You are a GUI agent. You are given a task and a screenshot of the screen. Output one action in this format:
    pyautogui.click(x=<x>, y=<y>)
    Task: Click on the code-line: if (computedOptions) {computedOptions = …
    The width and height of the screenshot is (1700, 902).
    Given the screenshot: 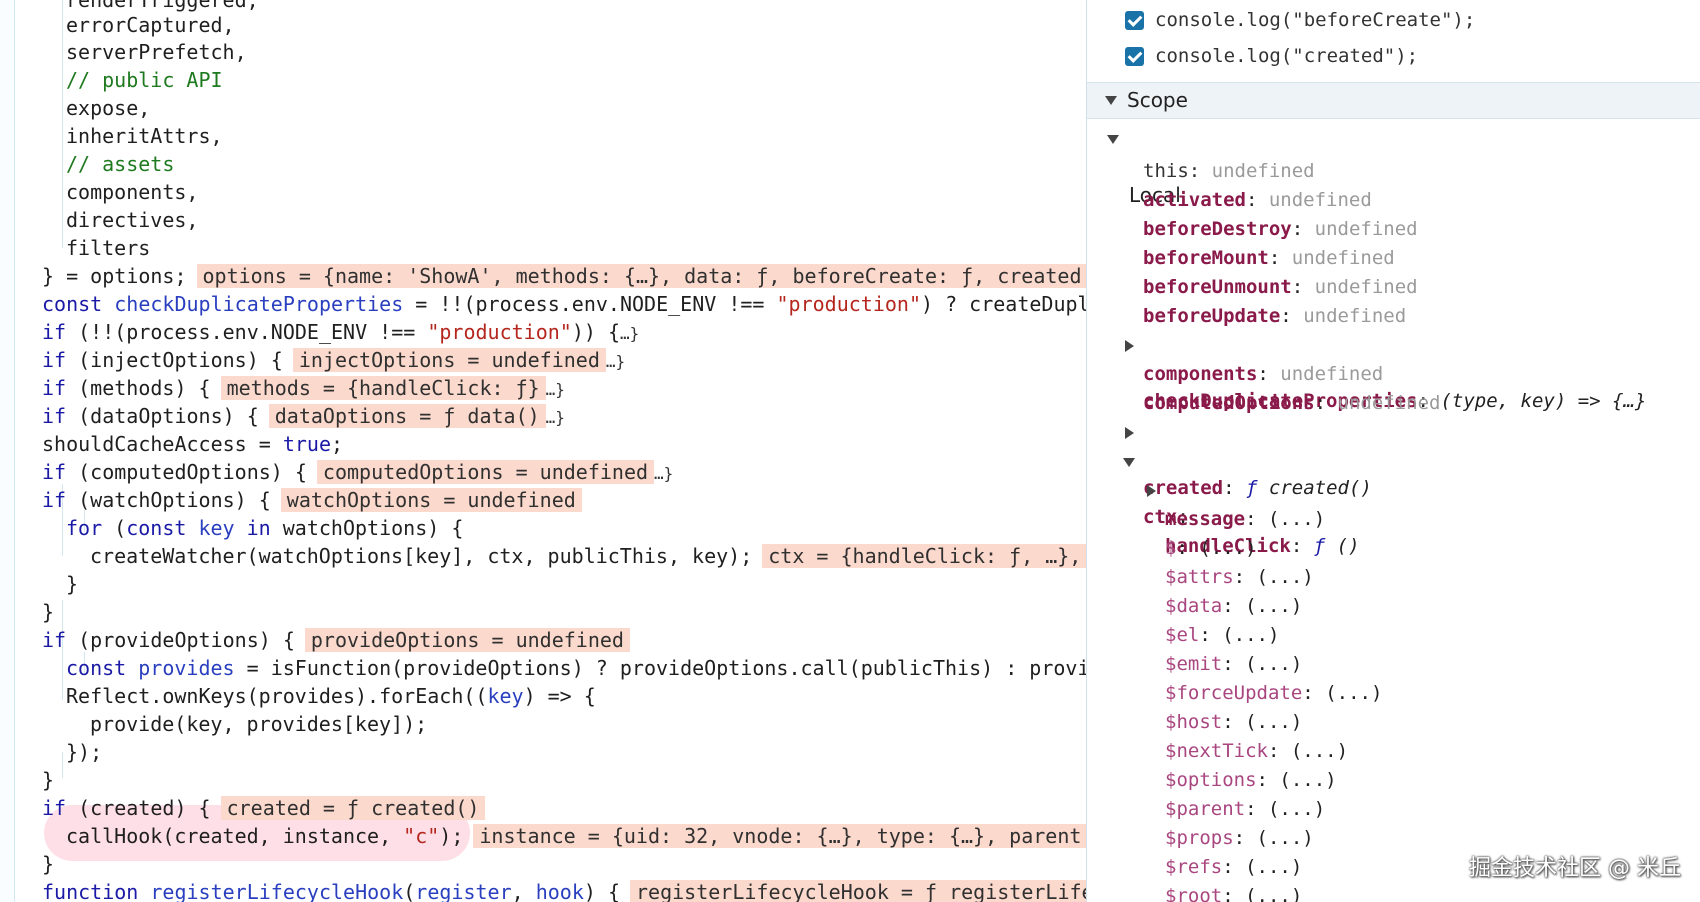 What is the action you would take?
    pyautogui.click(x=358, y=472)
    